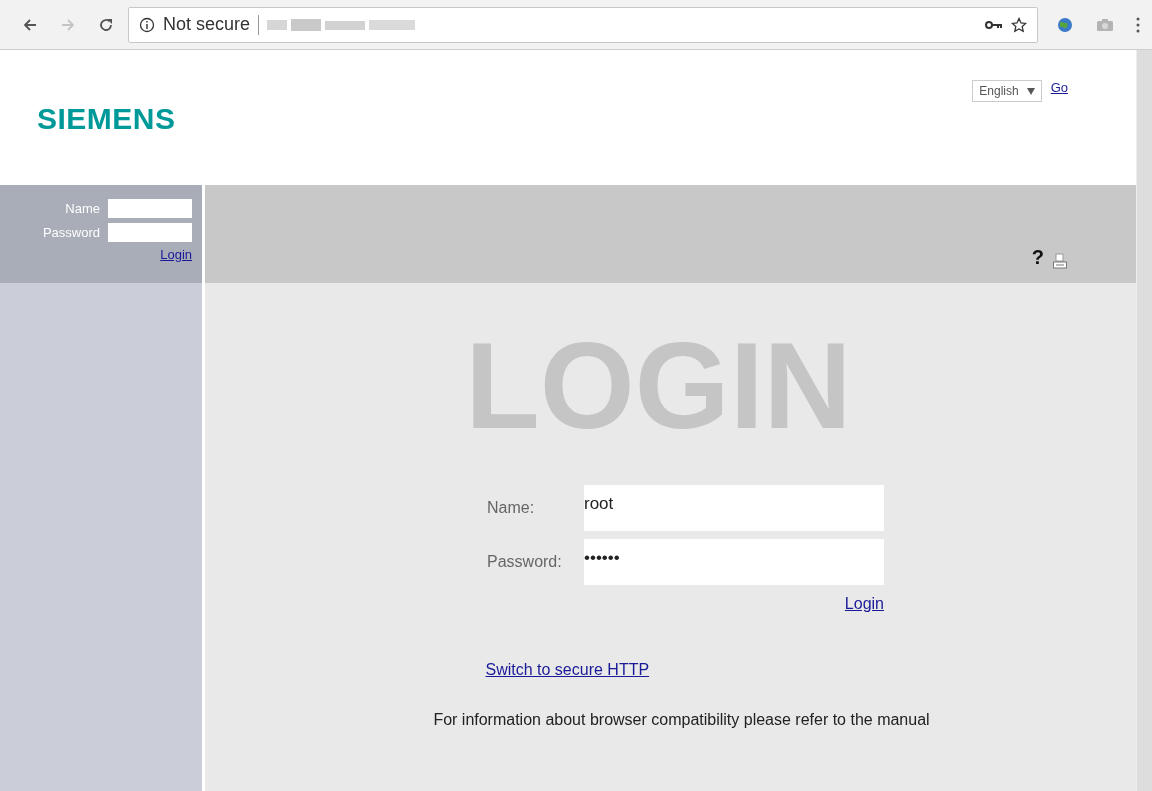 This screenshot has width=1152, height=791. What do you see at coordinates (1007, 91) in the screenshot?
I see `language-select: English` at bounding box center [1007, 91].